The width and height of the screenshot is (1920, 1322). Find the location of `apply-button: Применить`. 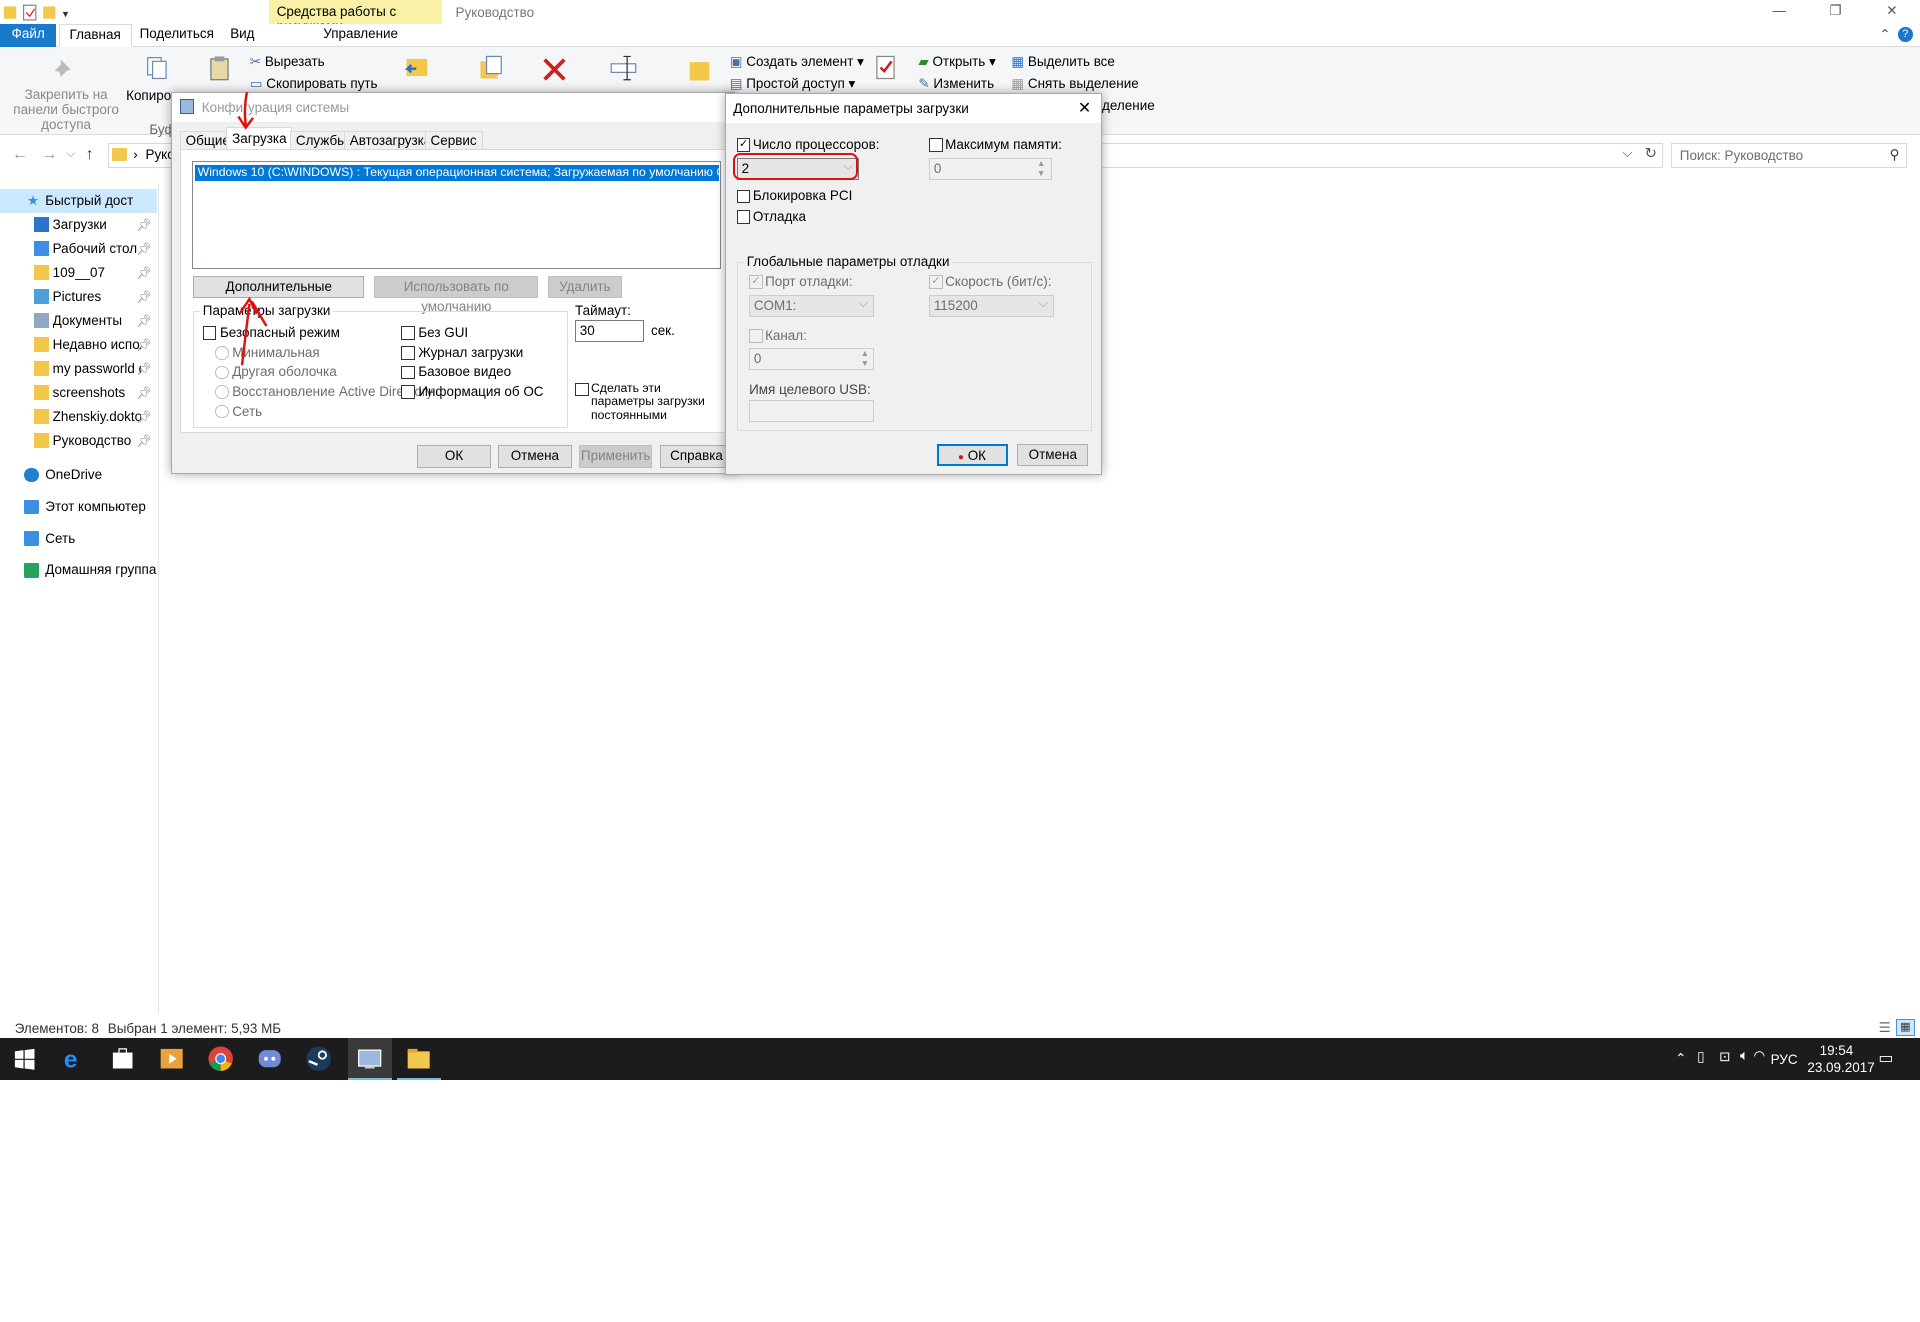

apply-button: Применить is located at coordinates (615, 456).